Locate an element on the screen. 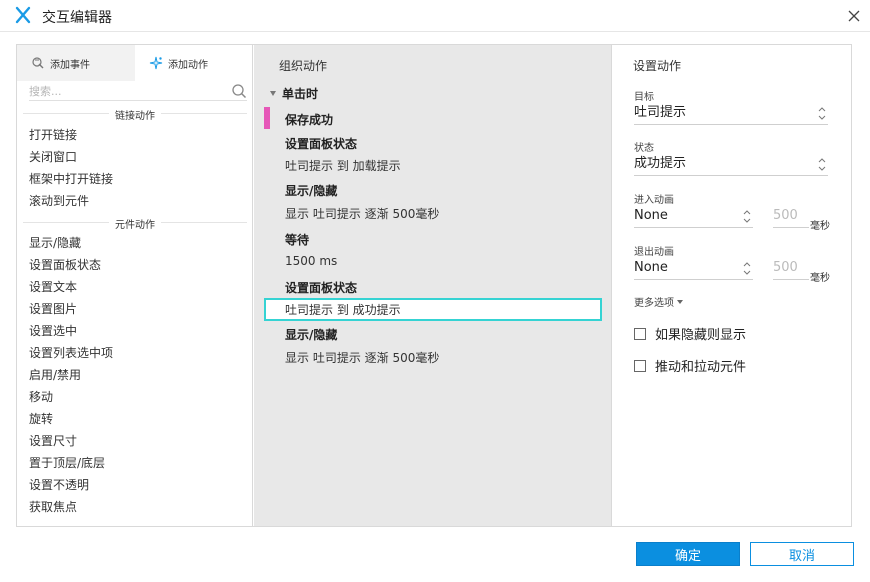 The height and width of the screenshot is (582, 870). exit-animation-select: None is located at coordinates (693, 269).